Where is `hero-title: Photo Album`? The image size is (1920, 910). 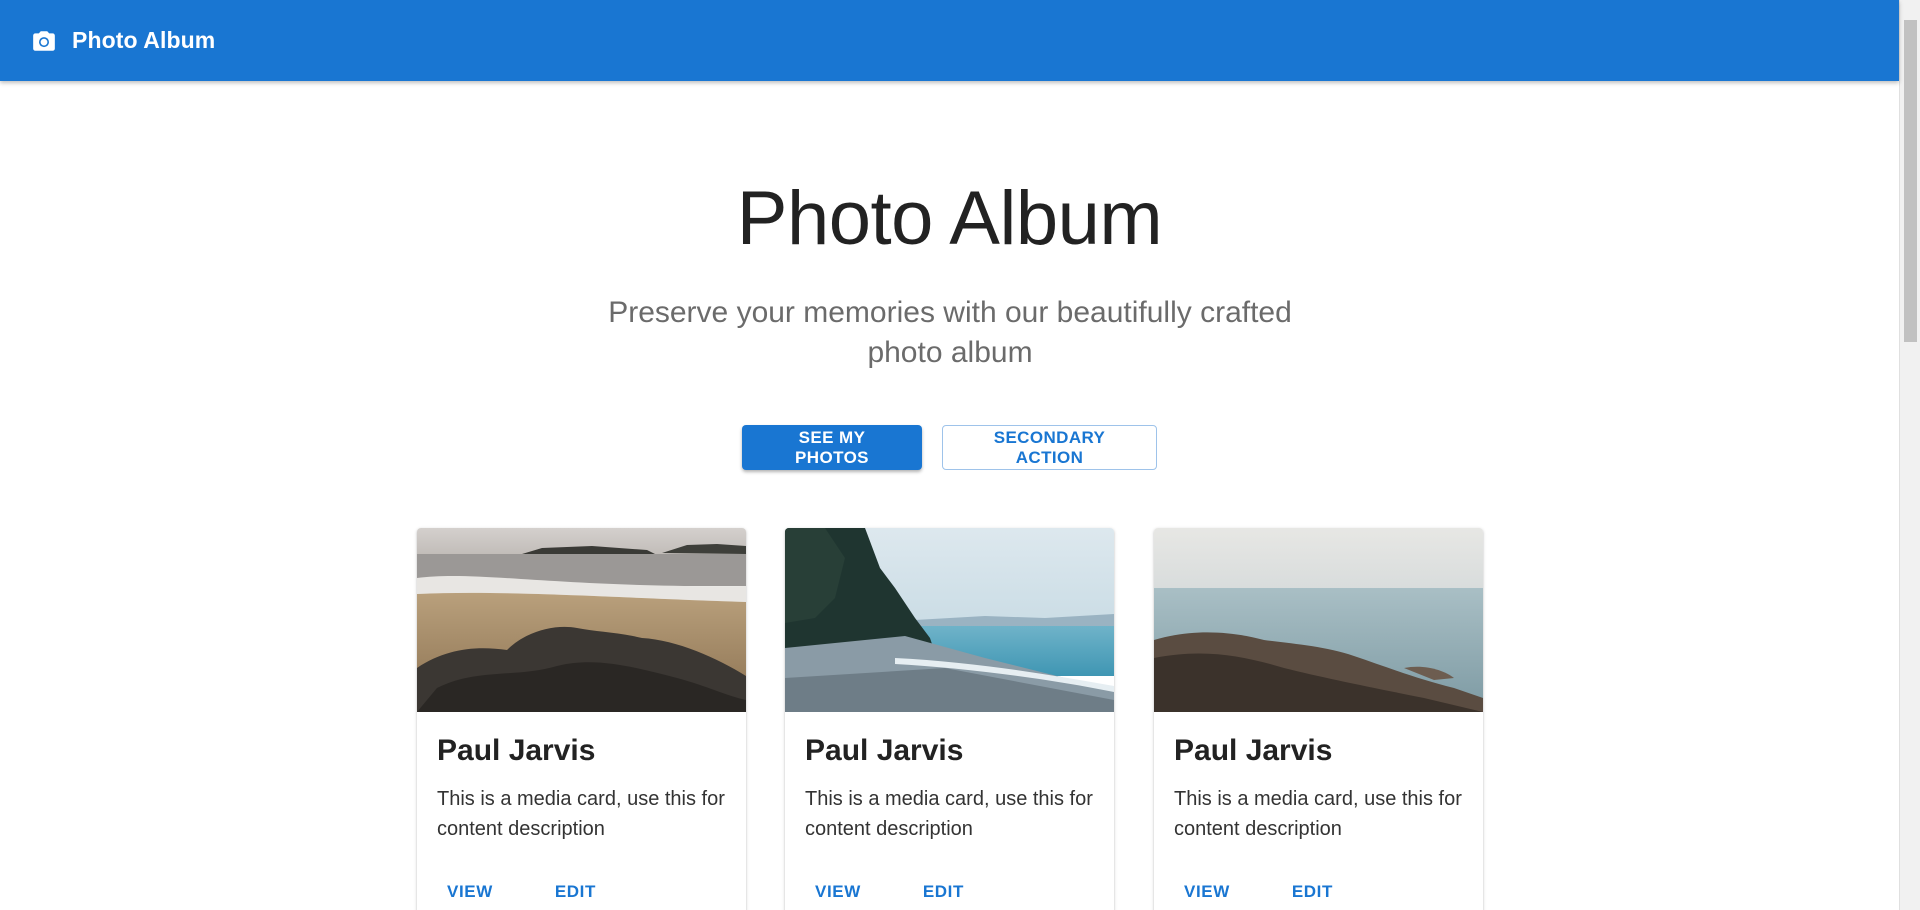 hero-title: Photo Album is located at coordinates (949, 218).